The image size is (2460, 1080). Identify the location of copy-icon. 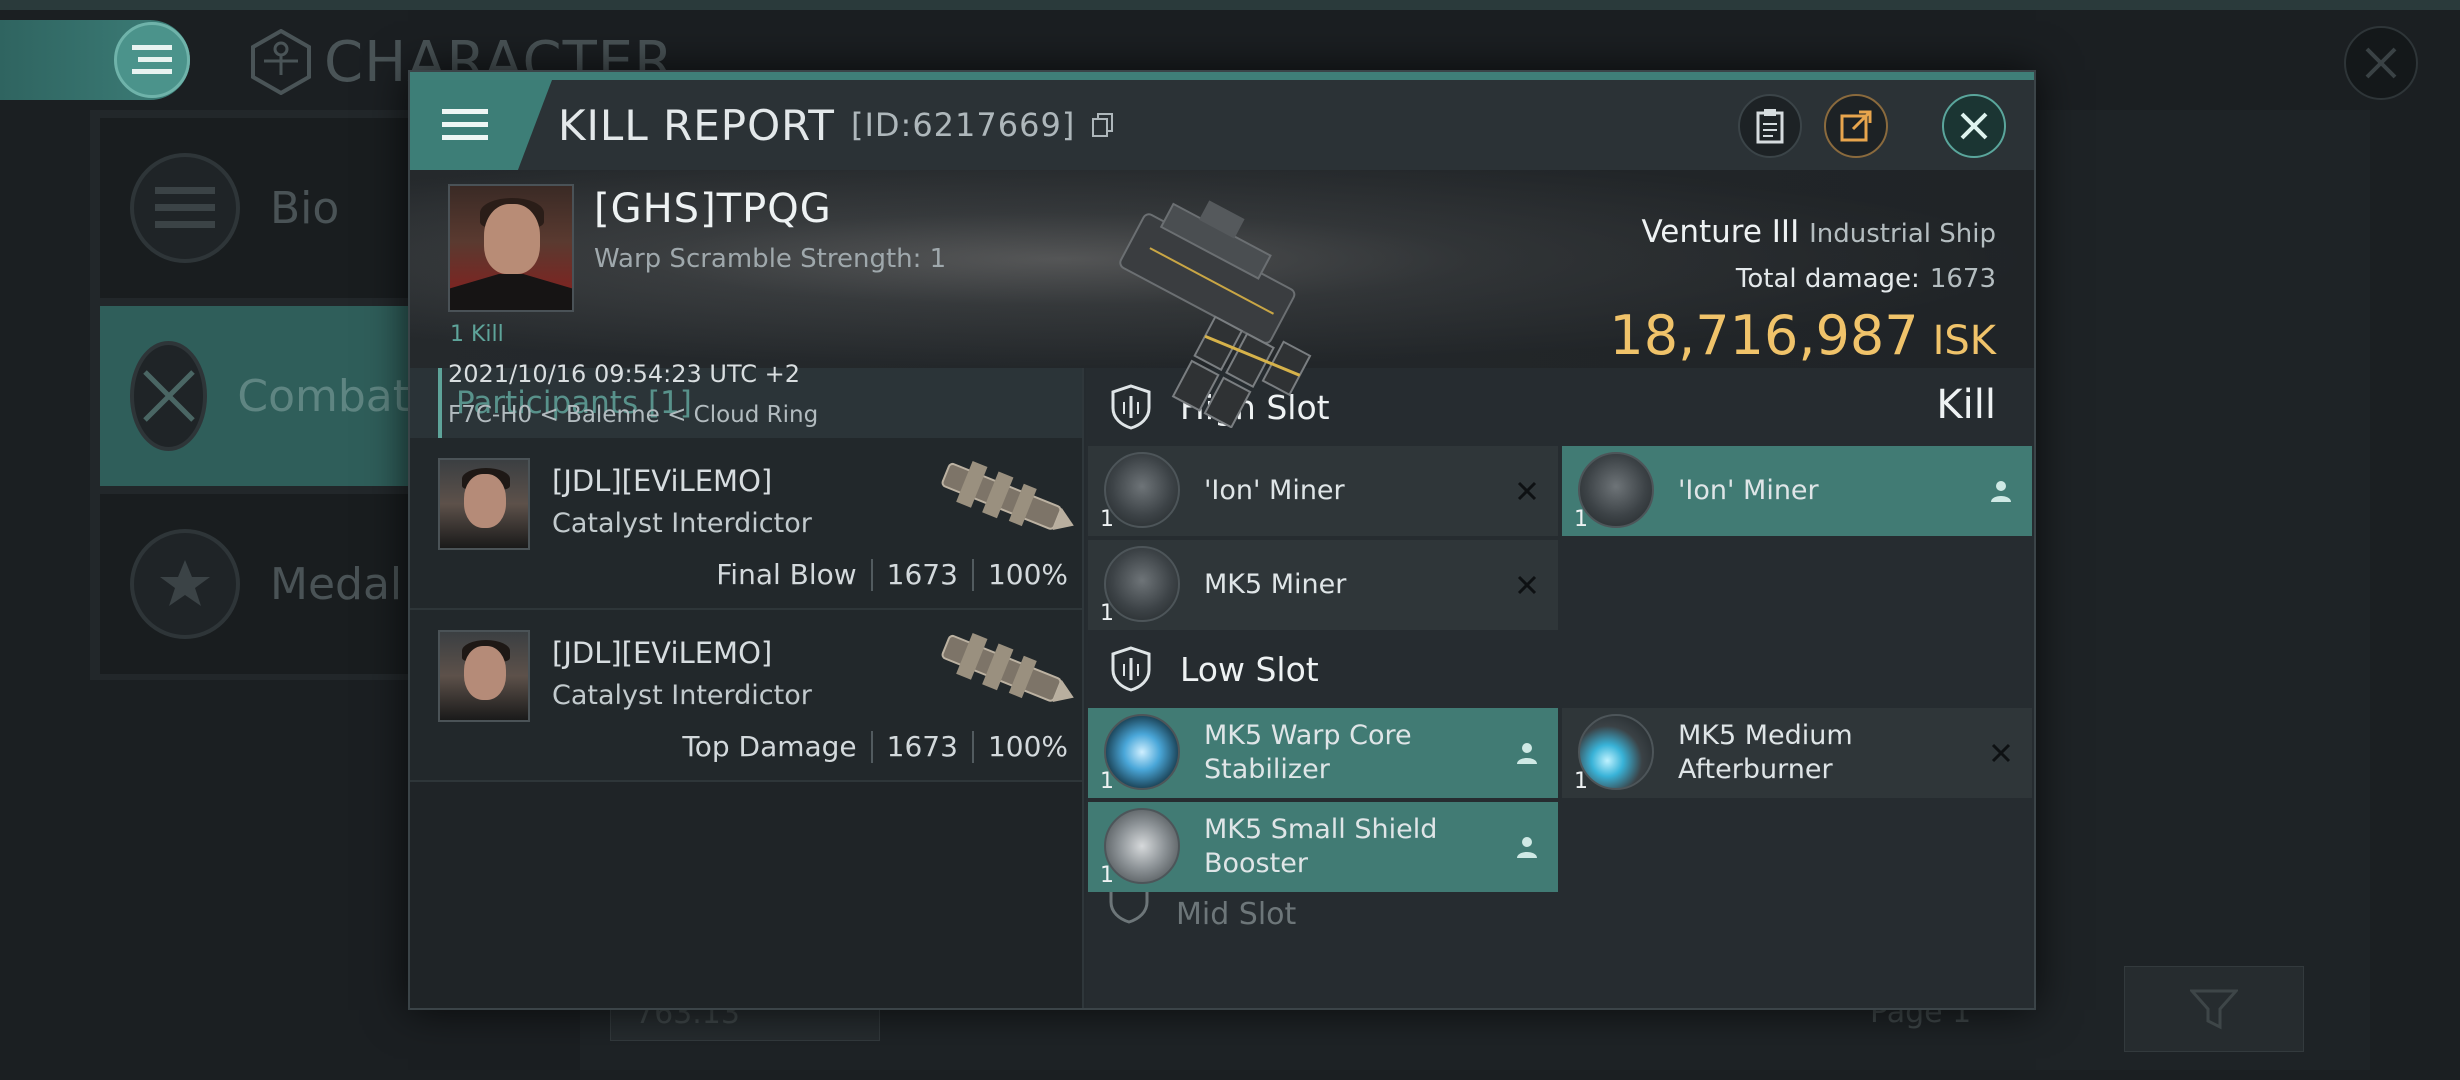
(1103, 125).